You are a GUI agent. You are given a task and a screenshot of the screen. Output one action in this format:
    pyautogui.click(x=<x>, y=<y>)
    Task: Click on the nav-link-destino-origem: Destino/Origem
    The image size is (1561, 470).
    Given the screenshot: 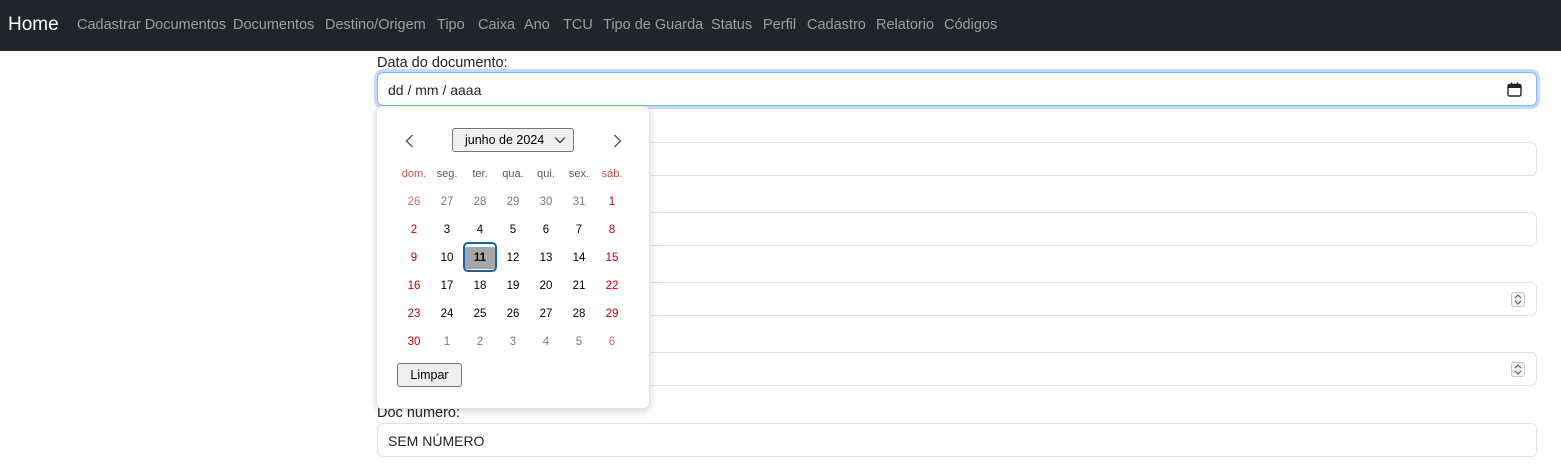 What is the action you would take?
    pyautogui.click(x=375, y=25)
    